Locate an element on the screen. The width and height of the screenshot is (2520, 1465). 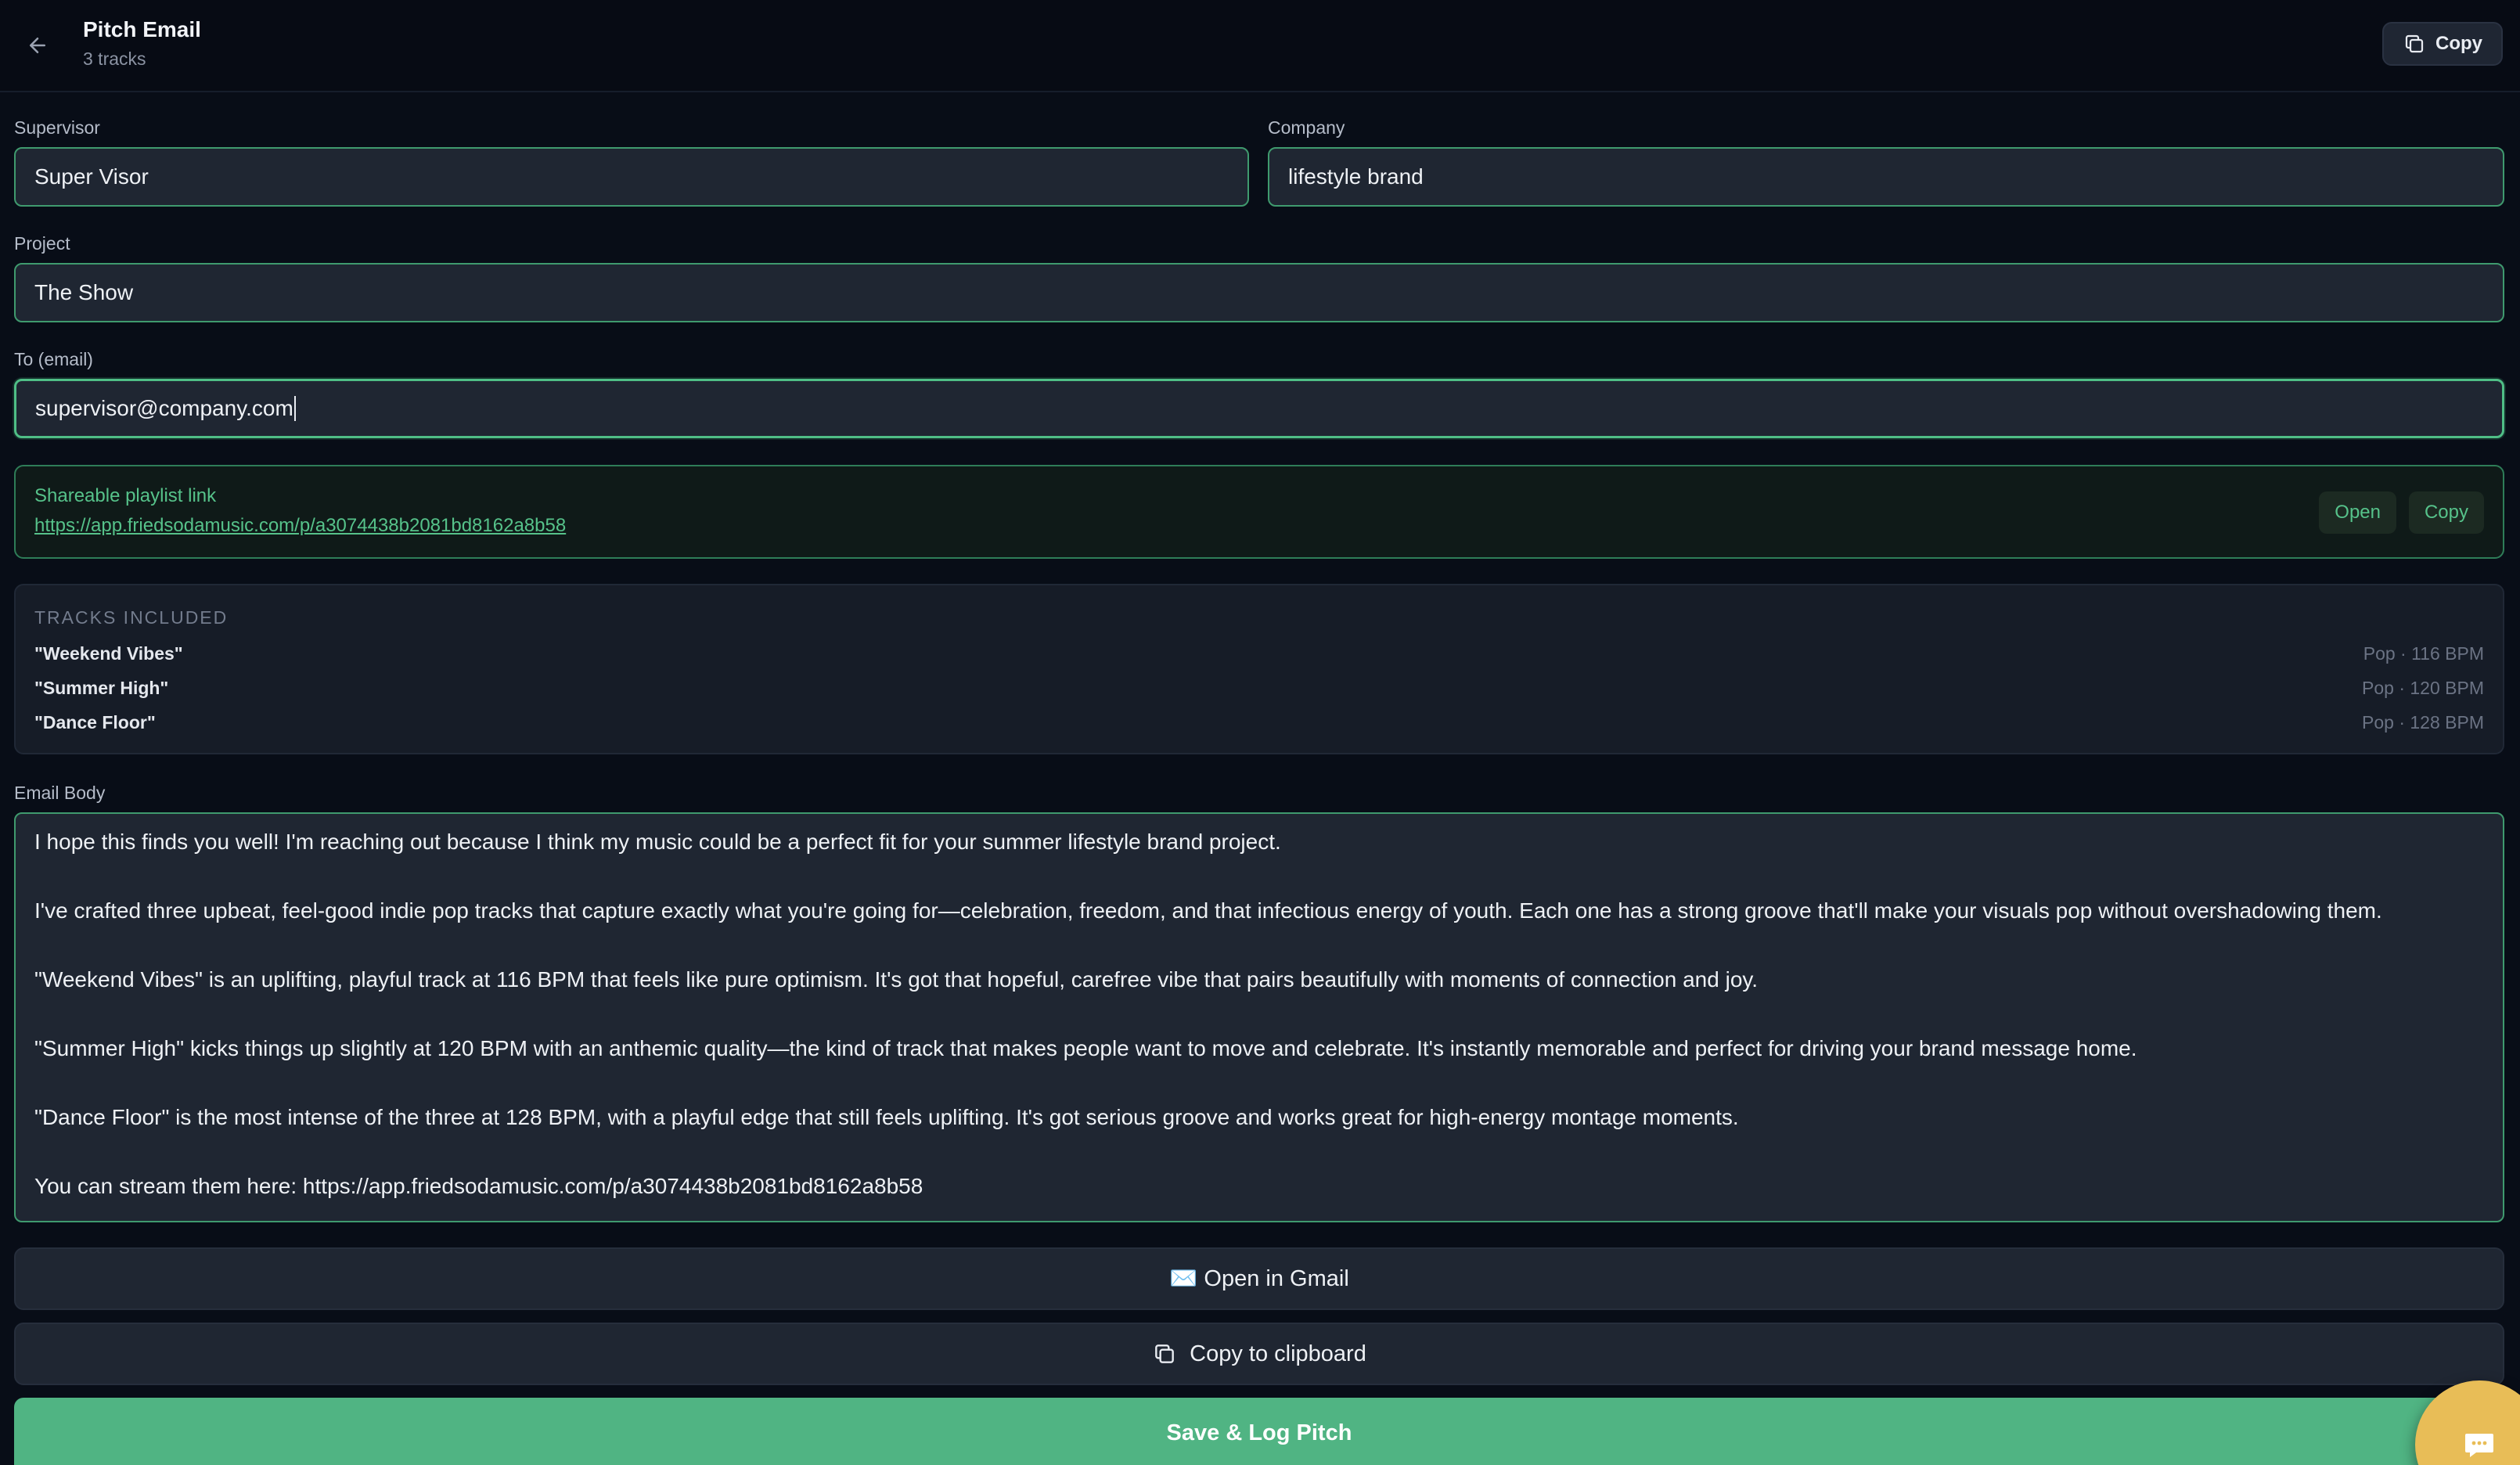
copy-to-clipboard-button: Copy to clipboard is located at coordinates (1259, 1354).